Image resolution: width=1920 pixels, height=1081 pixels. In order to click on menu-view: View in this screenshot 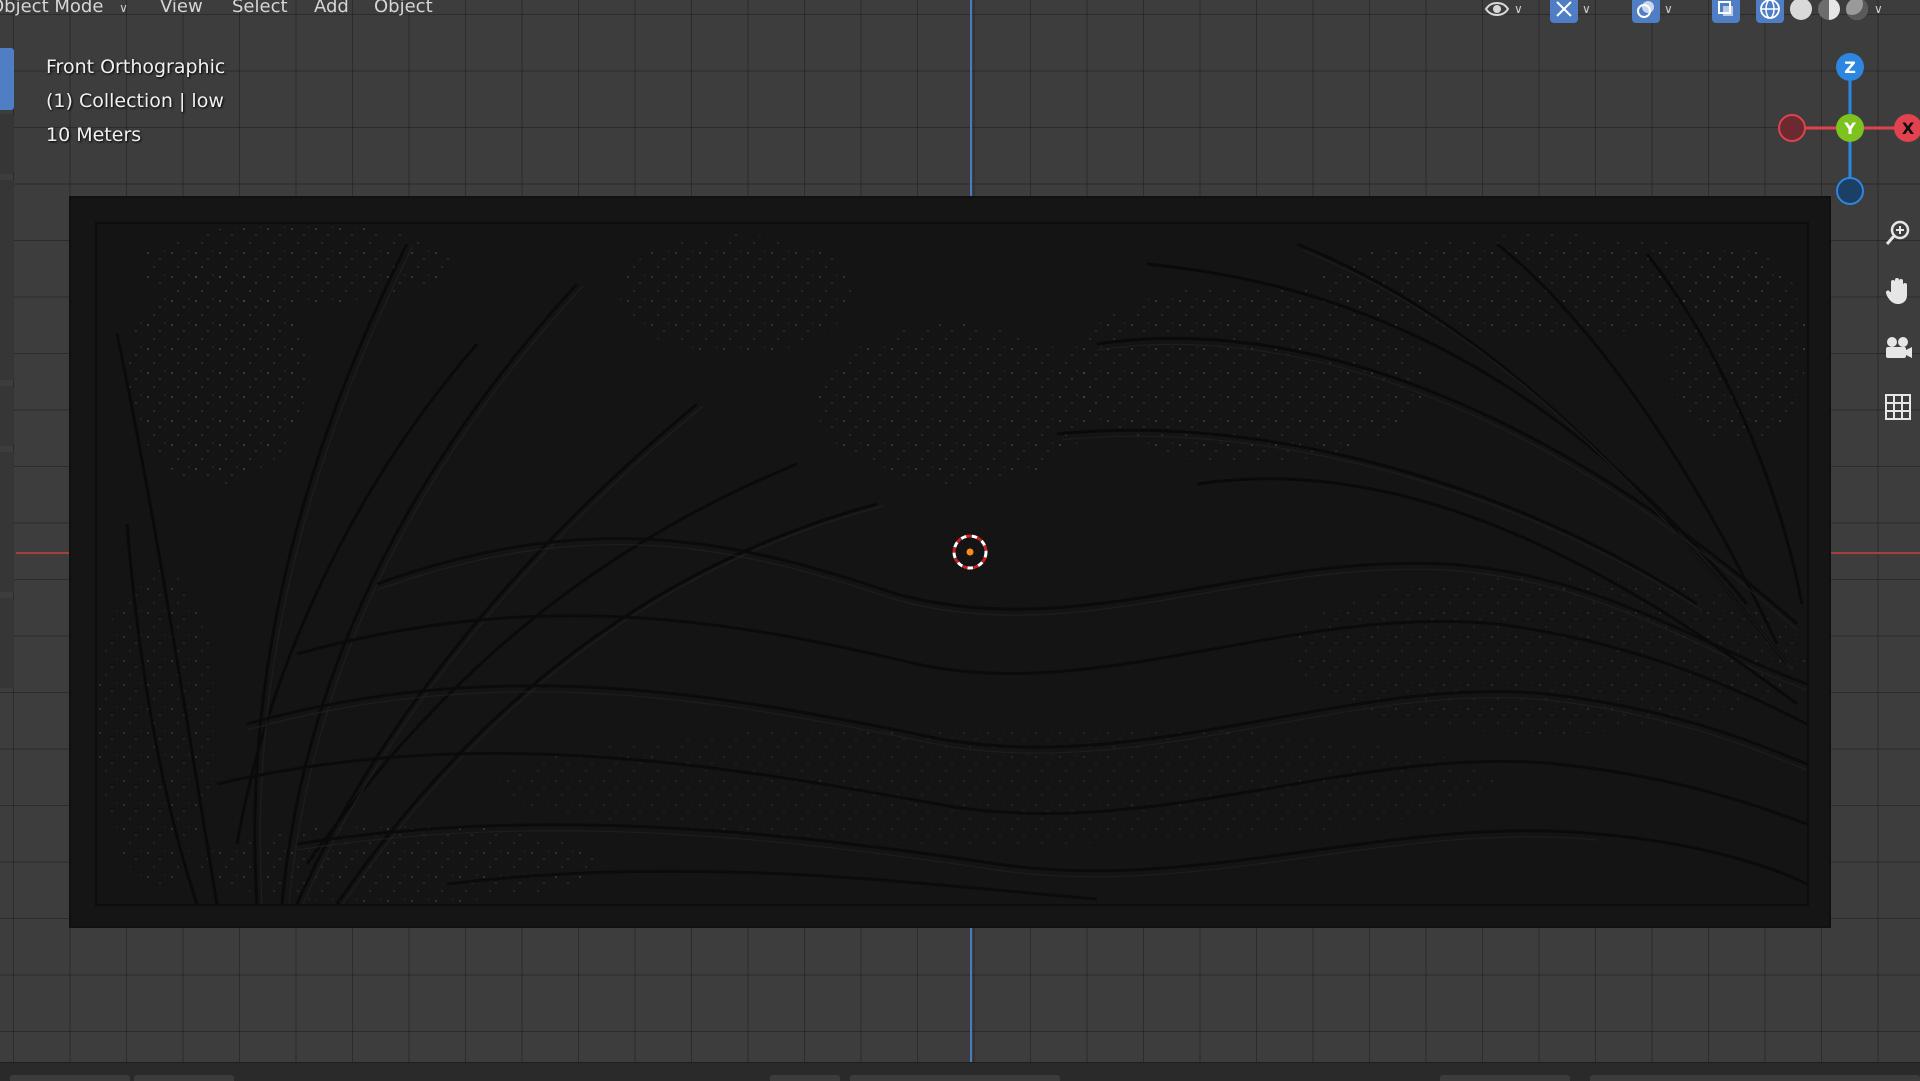, I will do `click(181, 8)`.